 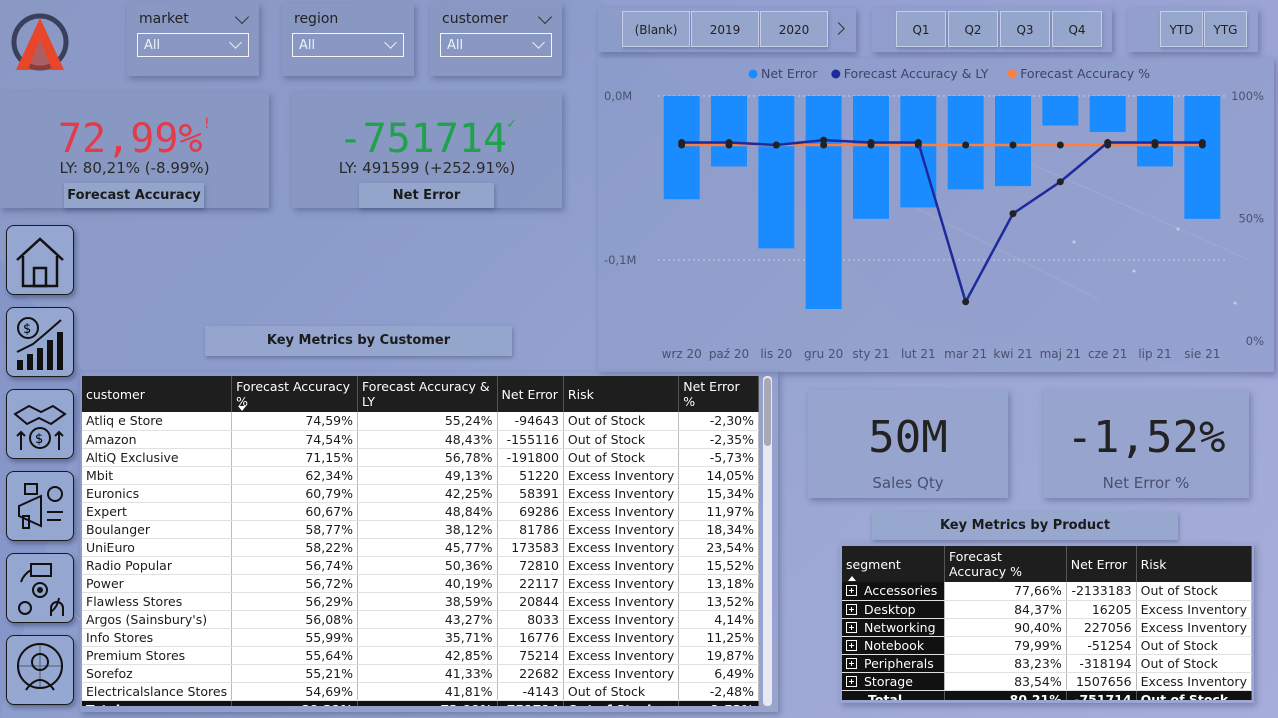 I want to click on total-cell: -751714, so click(x=530, y=703).